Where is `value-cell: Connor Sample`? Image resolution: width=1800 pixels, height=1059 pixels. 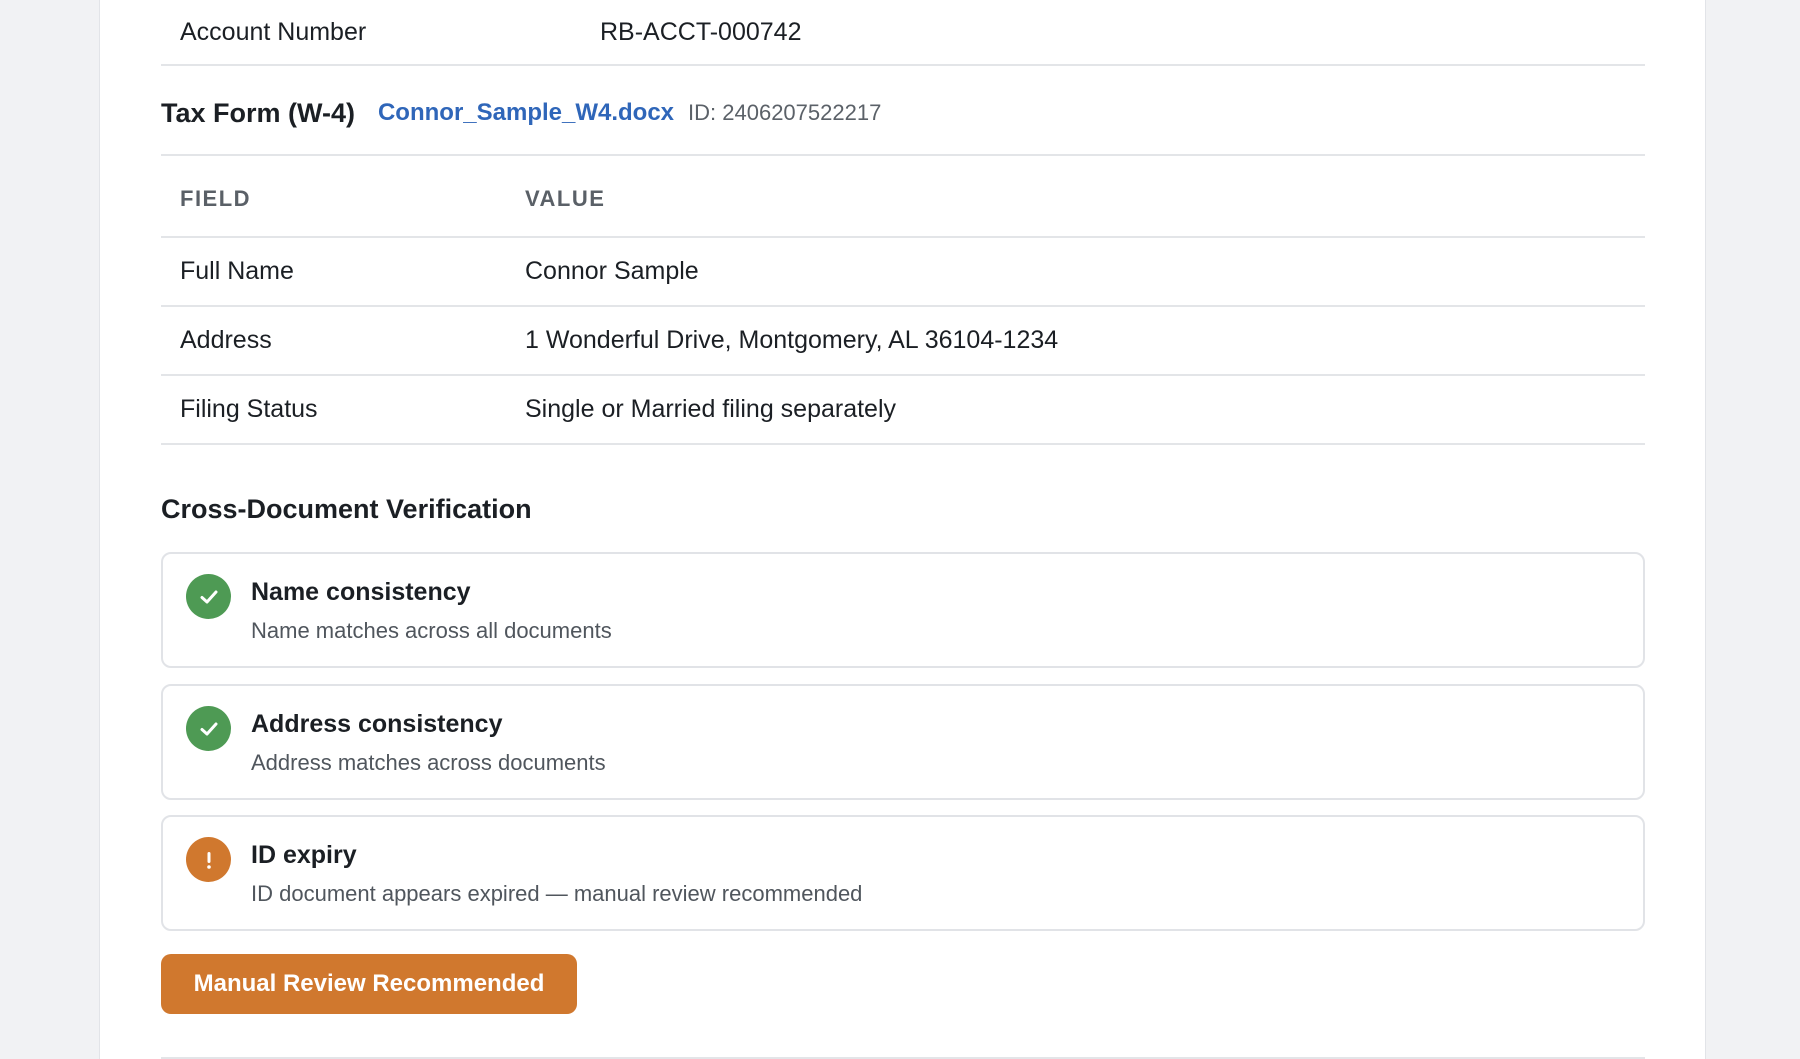 value-cell: Connor Sample is located at coordinates (612, 271).